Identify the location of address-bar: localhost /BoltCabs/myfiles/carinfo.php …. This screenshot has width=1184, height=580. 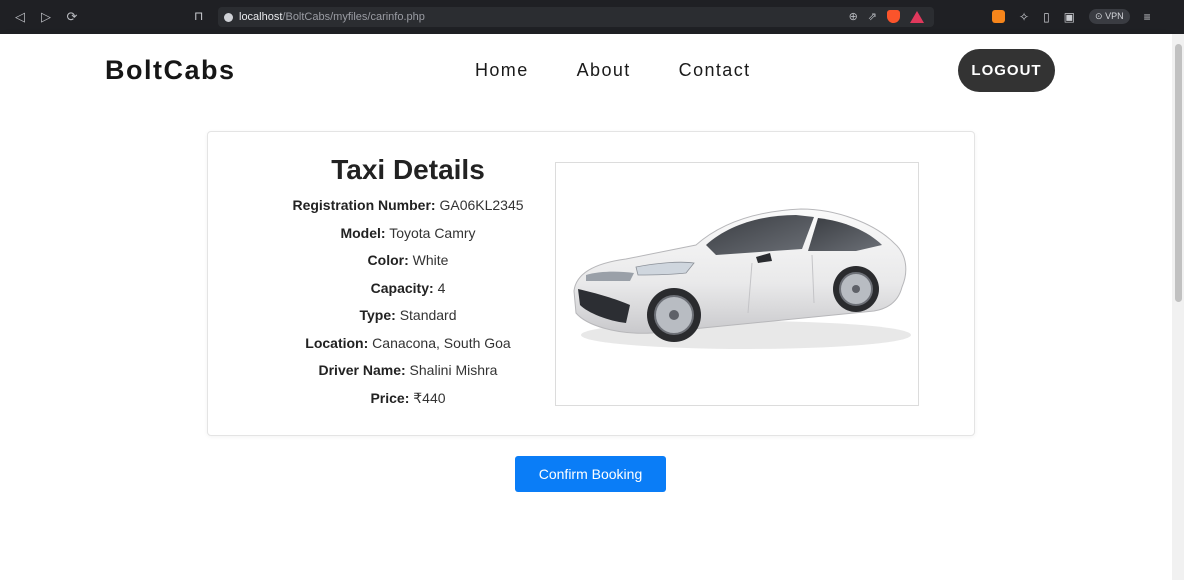
(576, 17).